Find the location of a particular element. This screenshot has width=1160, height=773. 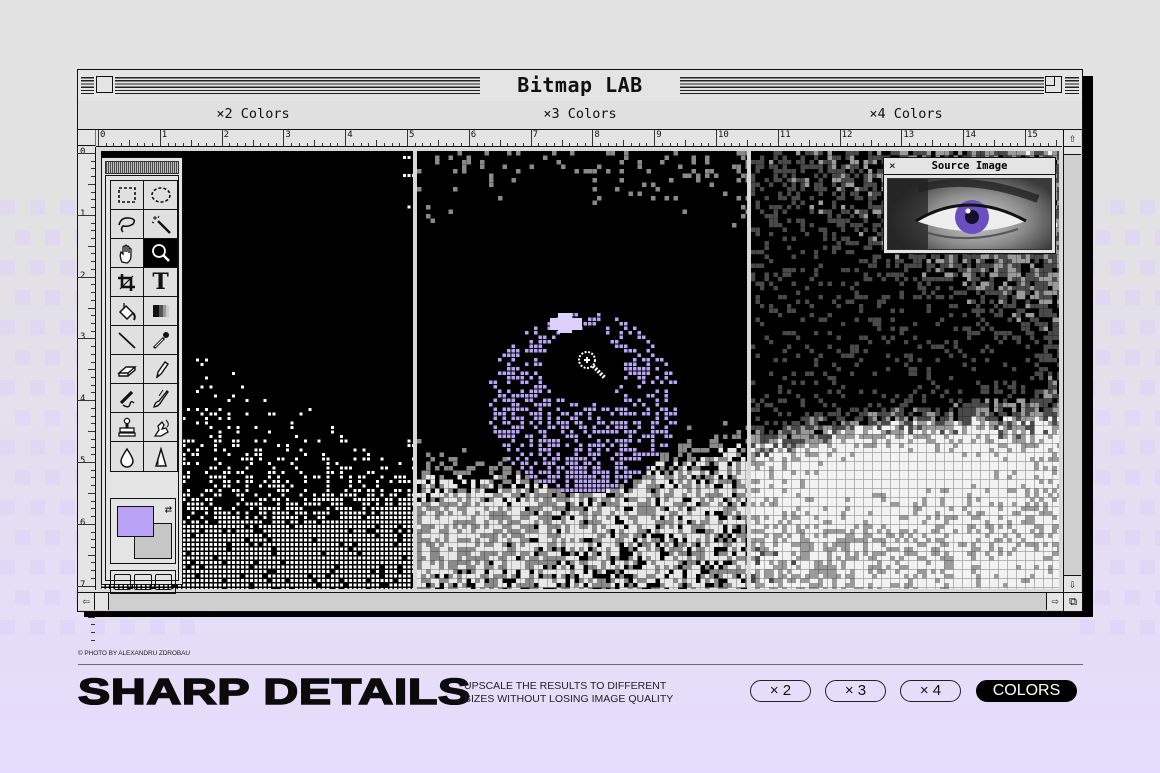

title-bar: Bitmap LAB is located at coordinates (580, 86).